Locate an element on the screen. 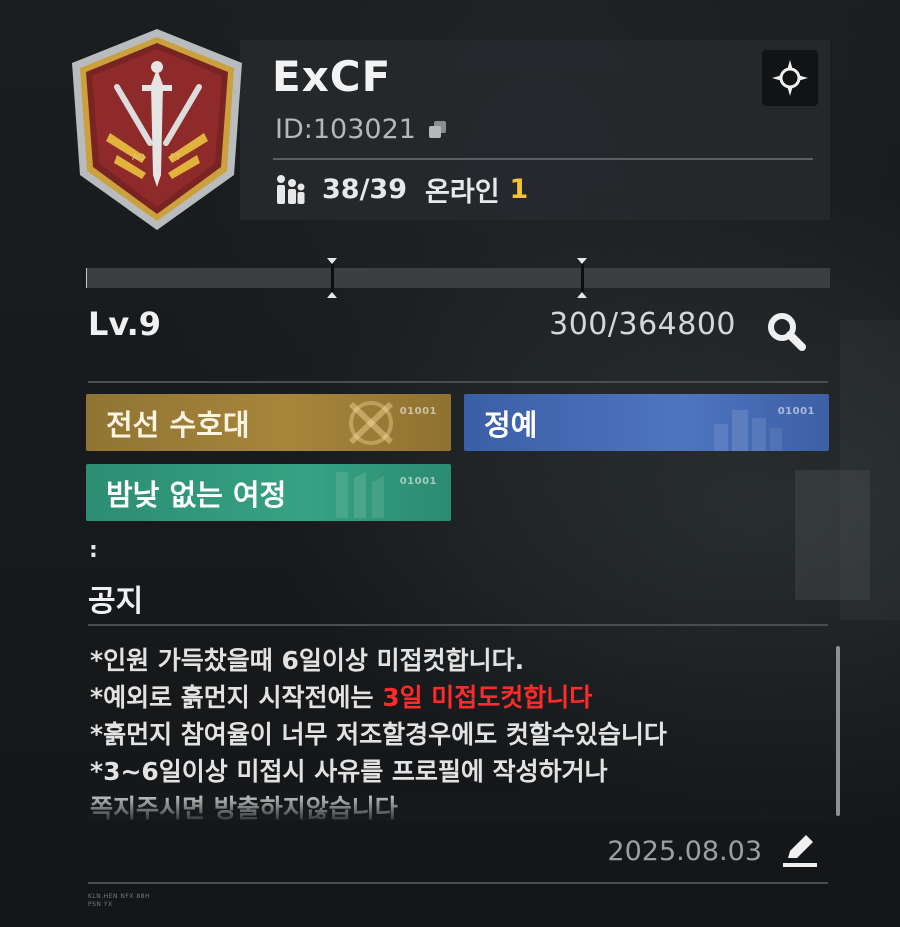 The height and width of the screenshot is (927, 900). clan-id-value: 103021 is located at coordinates (364, 129).